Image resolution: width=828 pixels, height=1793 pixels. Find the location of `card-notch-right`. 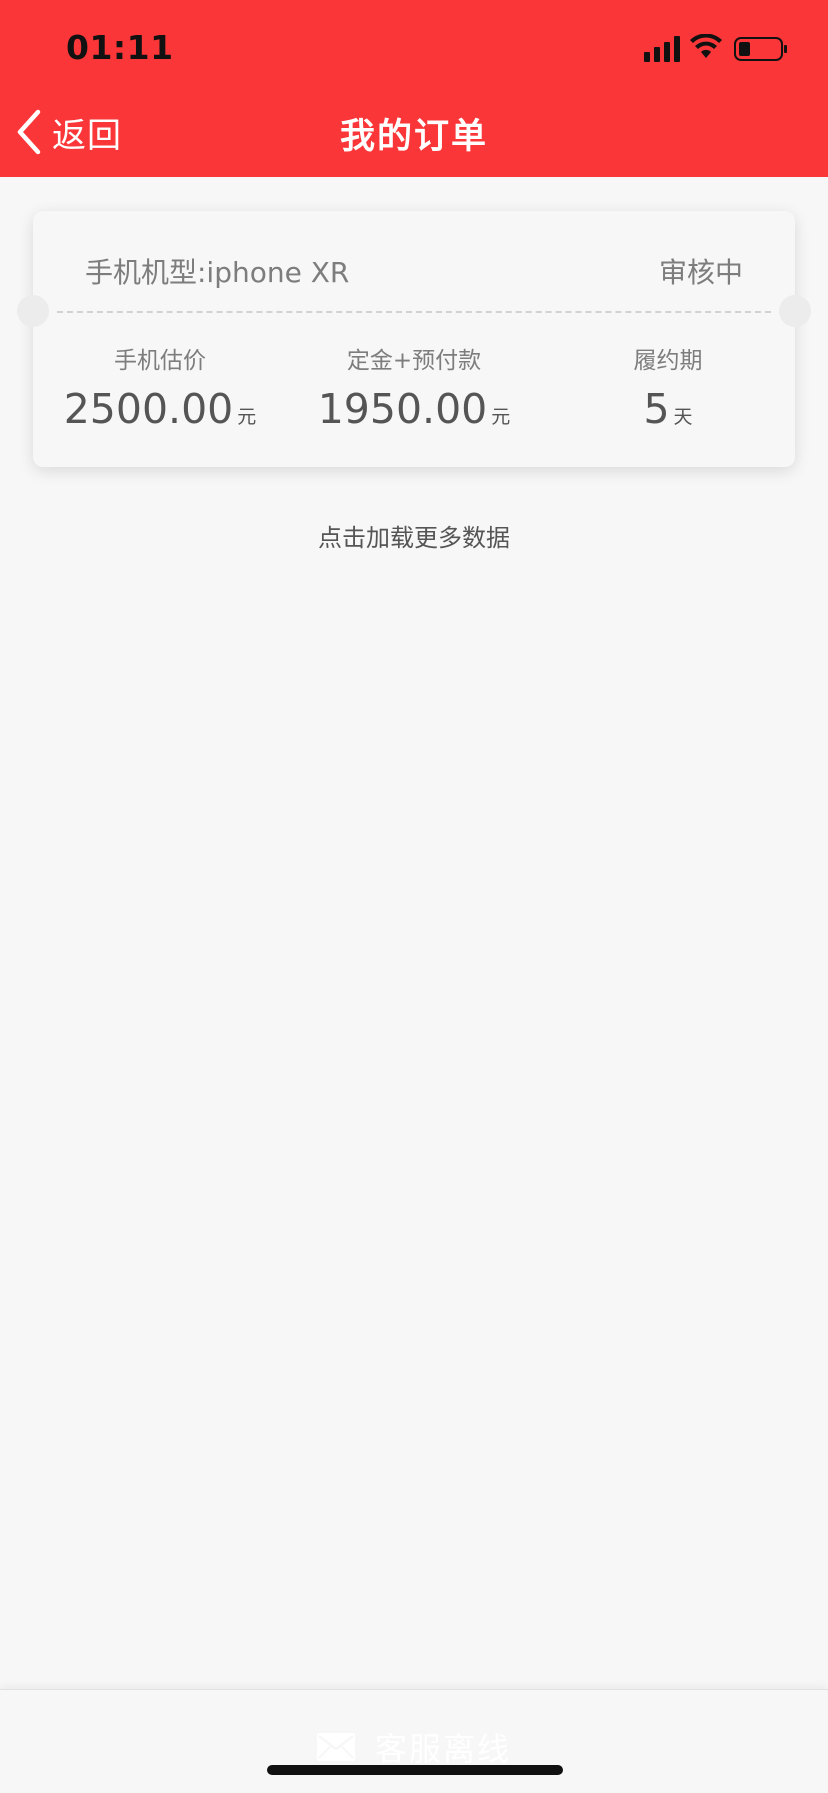

card-notch-right is located at coordinates (795, 311).